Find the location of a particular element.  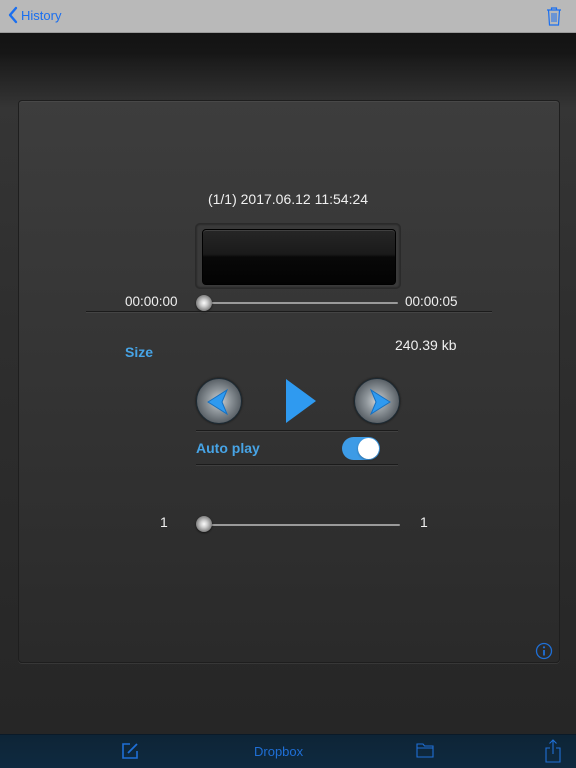

next-icon is located at coordinates (380, 402).